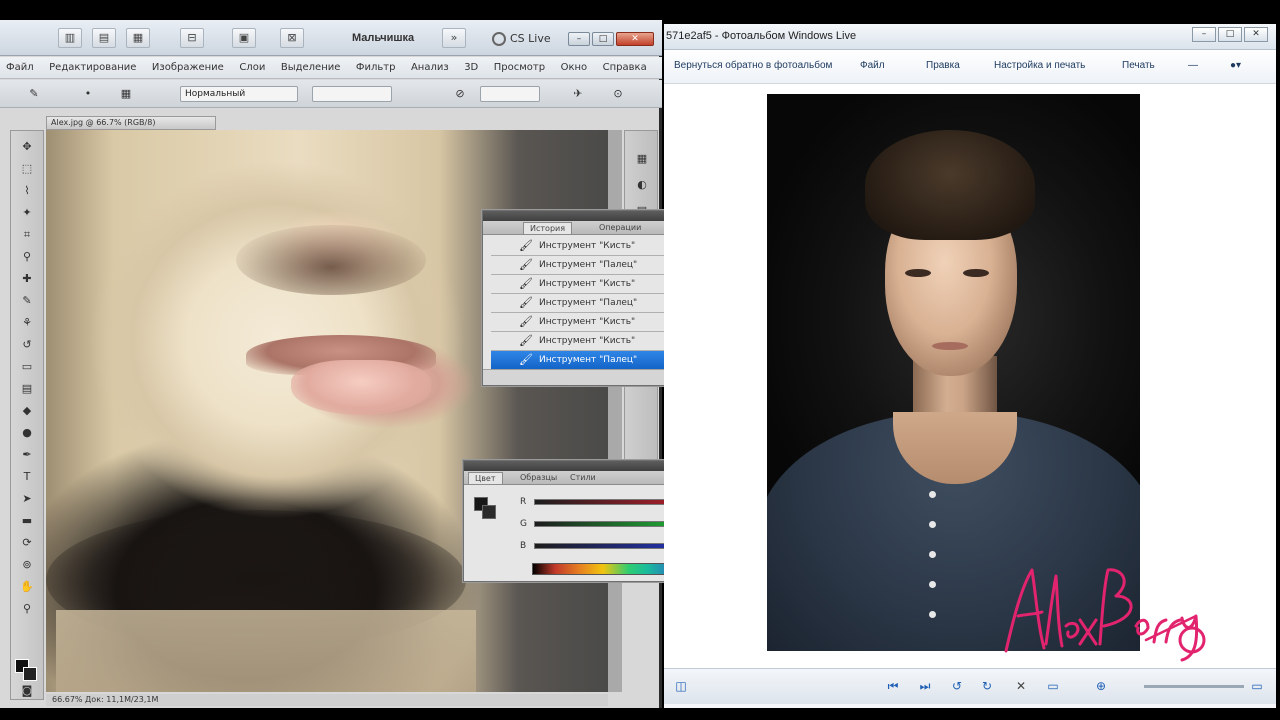  What do you see at coordinates (27, 213) in the screenshot?
I see `quick-select-tool-icon: ✦` at bounding box center [27, 213].